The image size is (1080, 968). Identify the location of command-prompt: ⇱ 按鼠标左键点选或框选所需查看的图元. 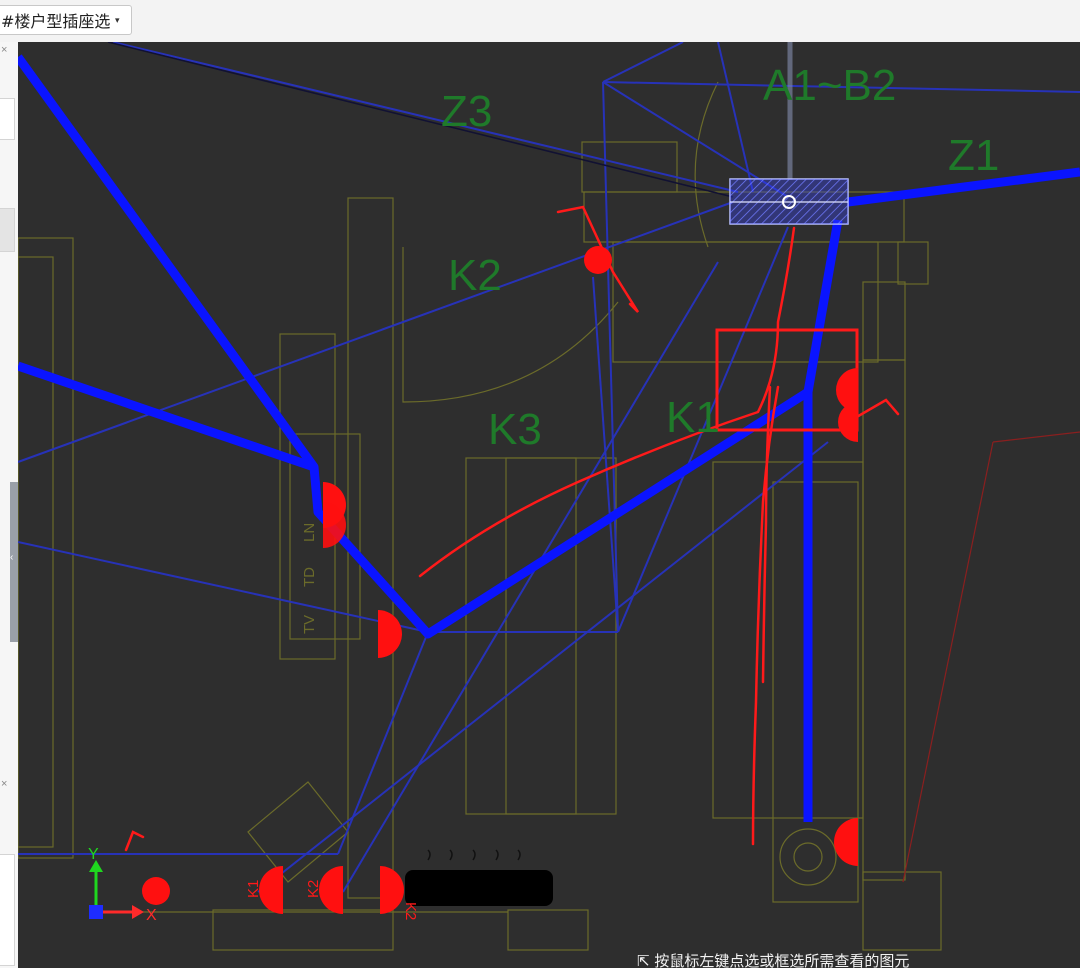
(773, 960).